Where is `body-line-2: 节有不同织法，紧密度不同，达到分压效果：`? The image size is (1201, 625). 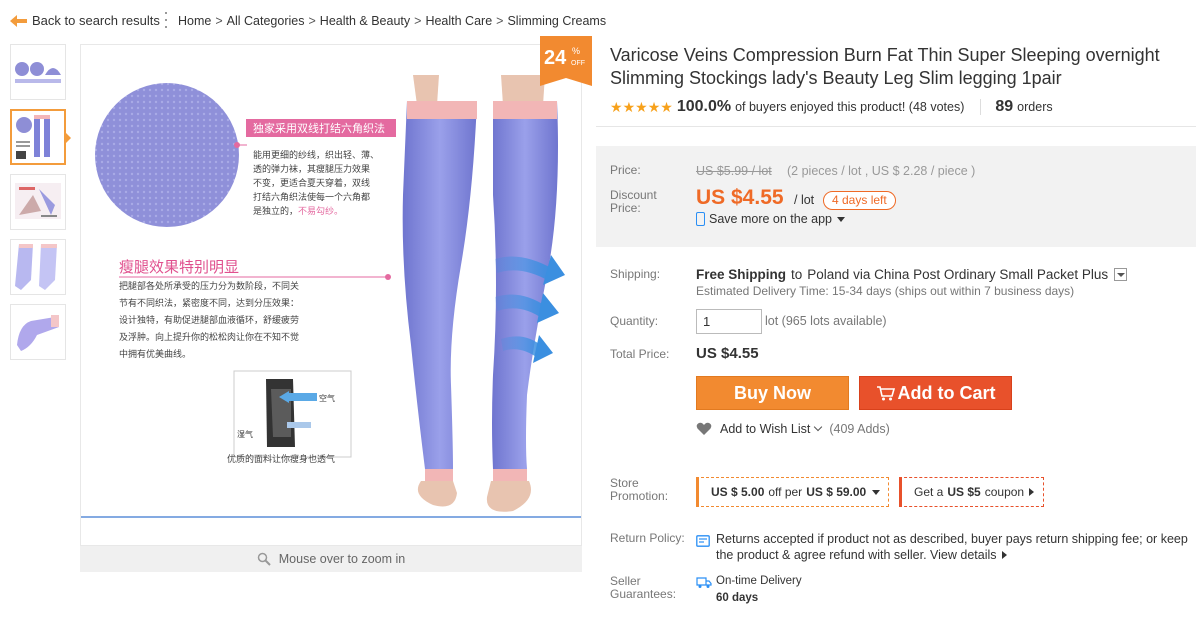
body-line-2: 节有不同织法，紧密度不同，达到分压效果： is located at coordinates (209, 303).